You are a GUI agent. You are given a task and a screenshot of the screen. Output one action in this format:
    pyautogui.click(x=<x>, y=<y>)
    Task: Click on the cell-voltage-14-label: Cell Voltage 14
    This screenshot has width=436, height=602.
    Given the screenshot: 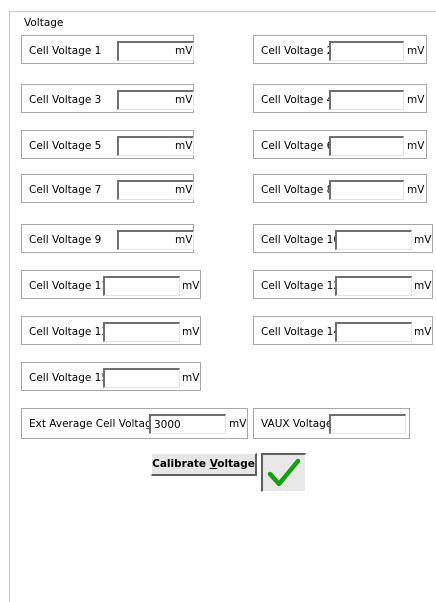 What is the action you would take?
    pyautogui.click(x=301, y=332)
    